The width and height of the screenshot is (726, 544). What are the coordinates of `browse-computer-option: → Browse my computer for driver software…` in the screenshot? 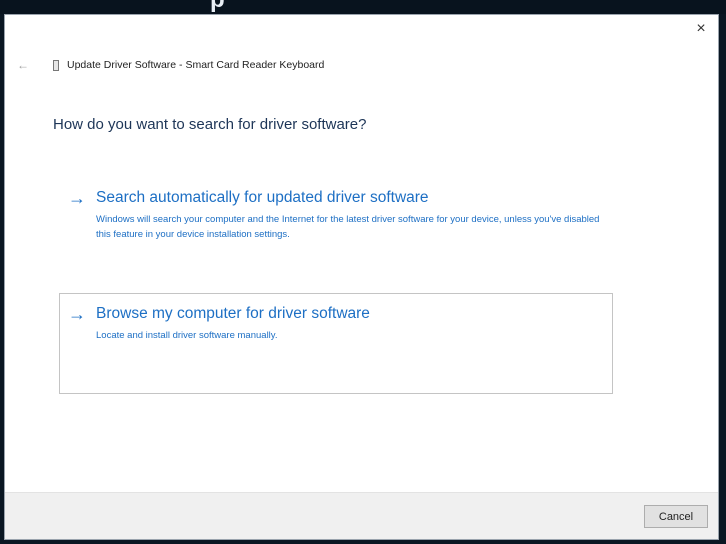 It's located at (336, 343).